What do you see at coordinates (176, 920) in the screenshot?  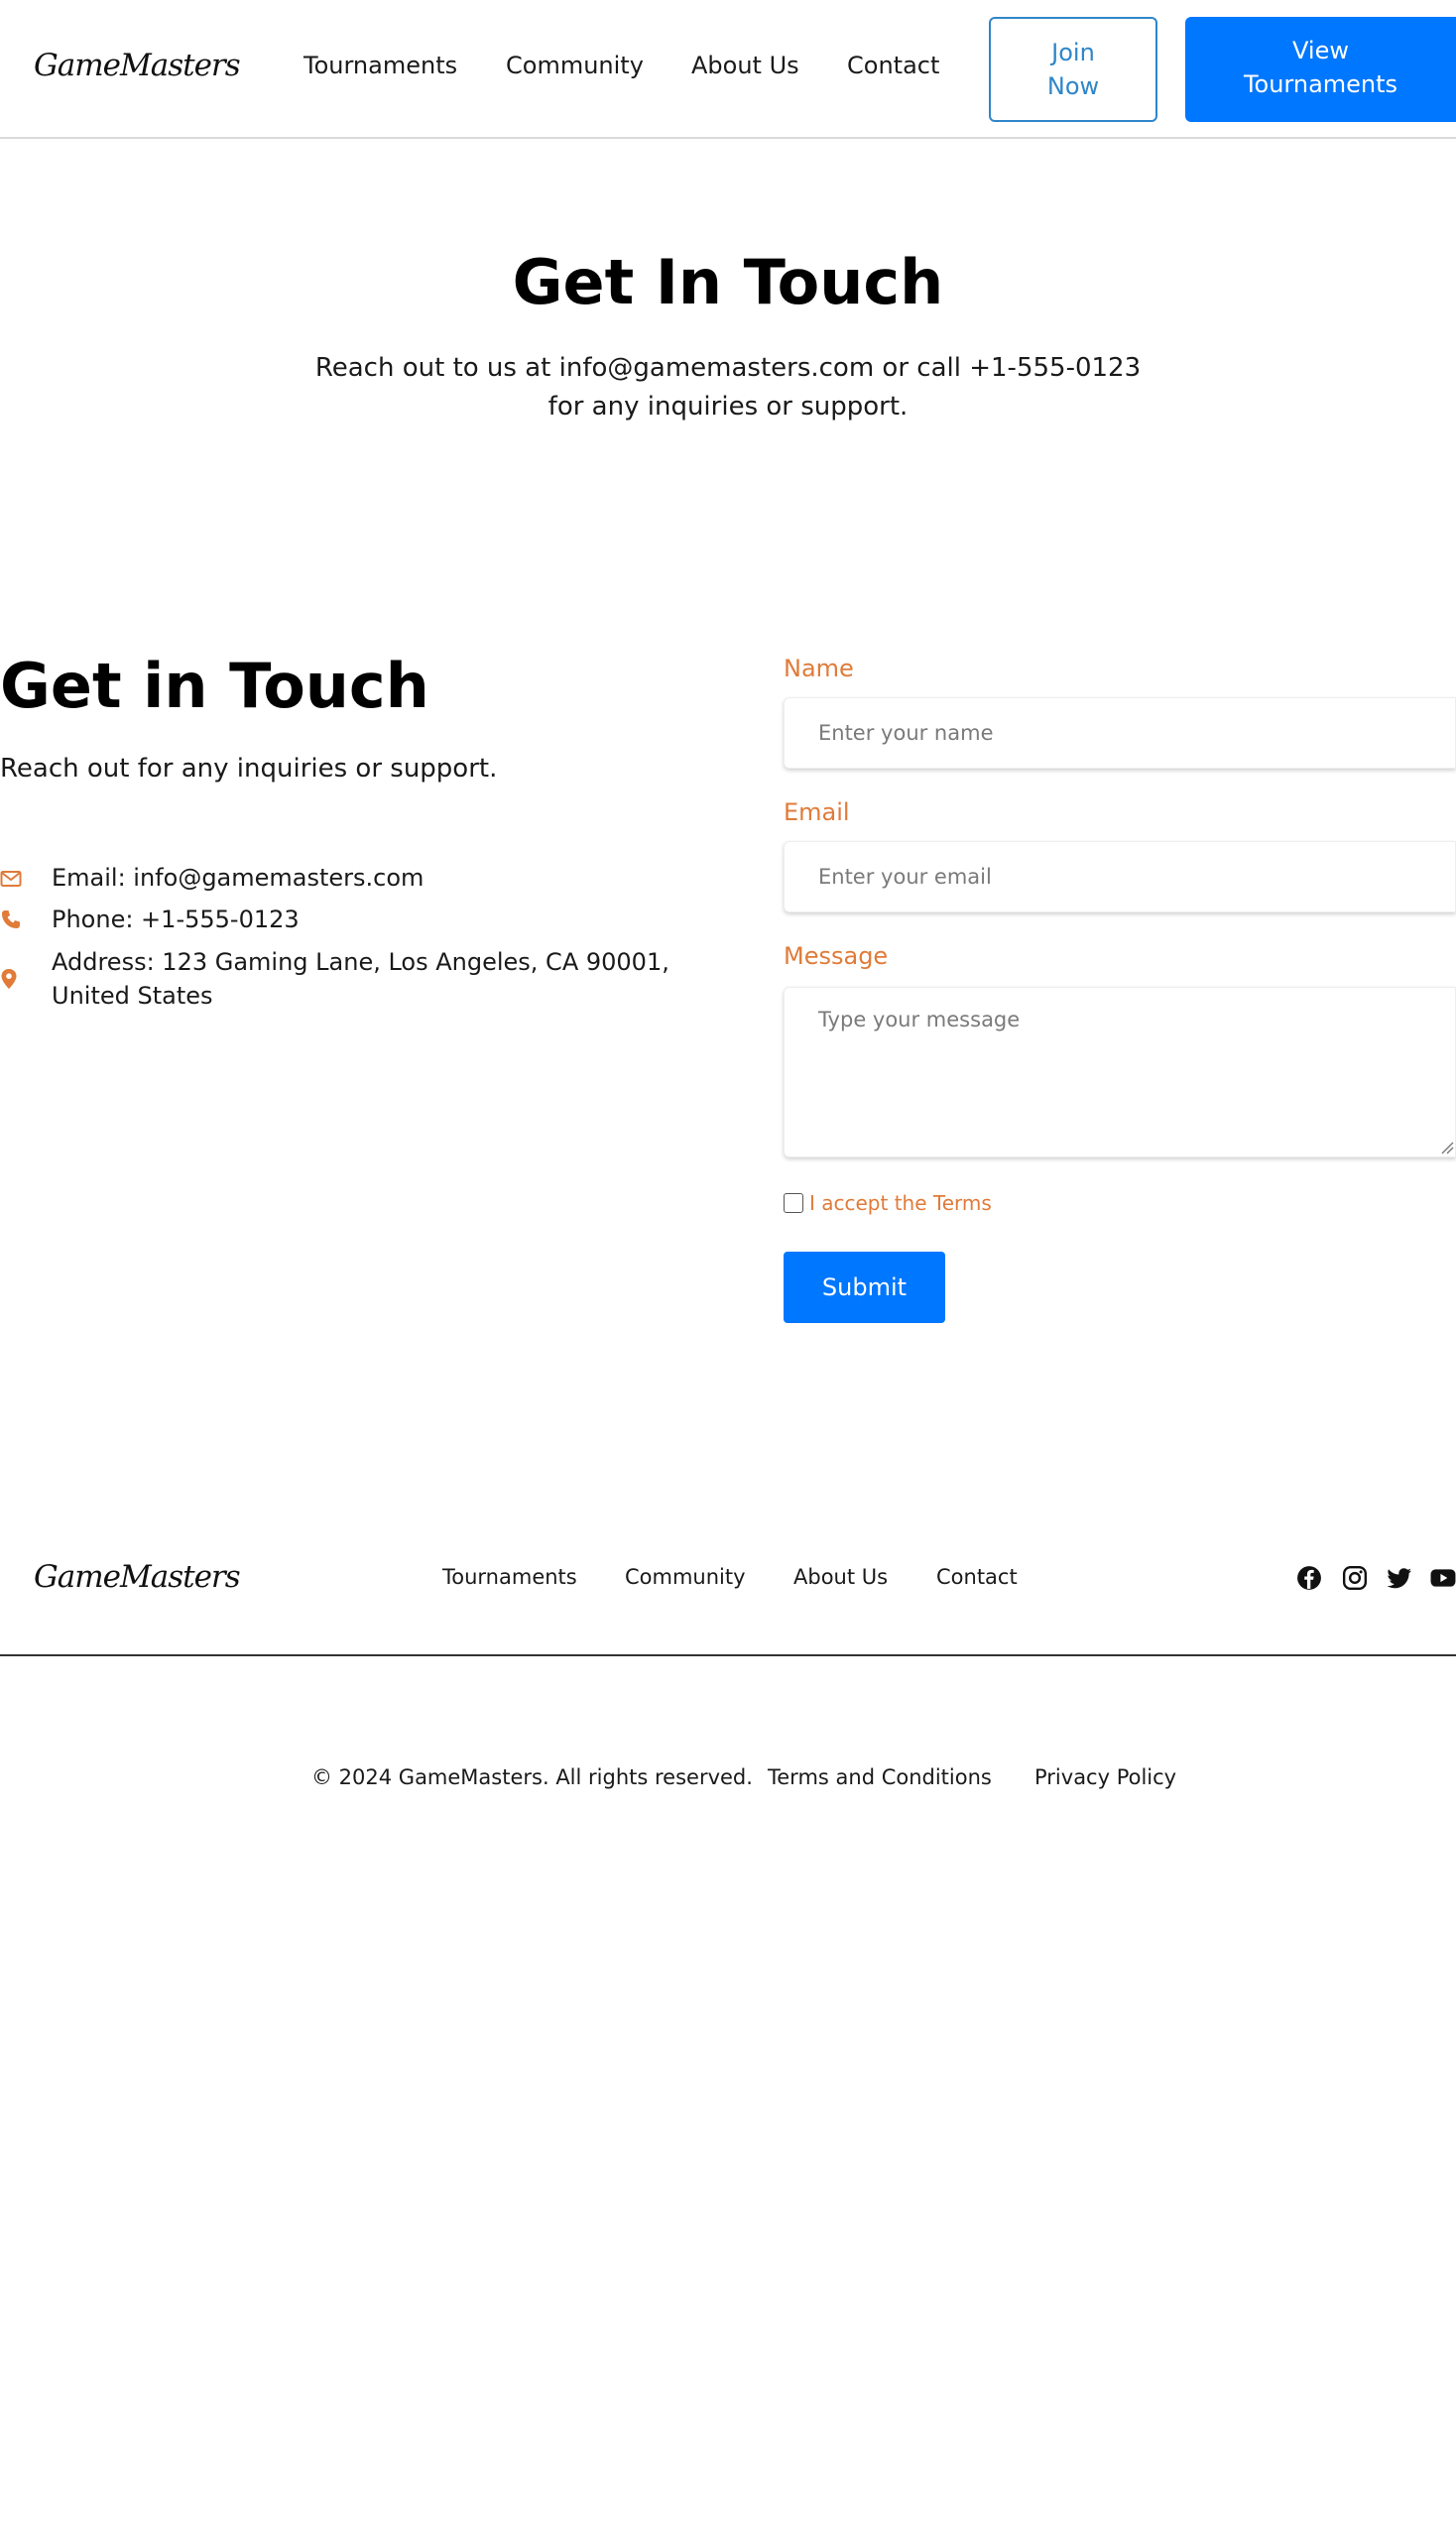 I see `contact-phone-text: Phone: +1-555-0123` at bounding box center [176, 920].